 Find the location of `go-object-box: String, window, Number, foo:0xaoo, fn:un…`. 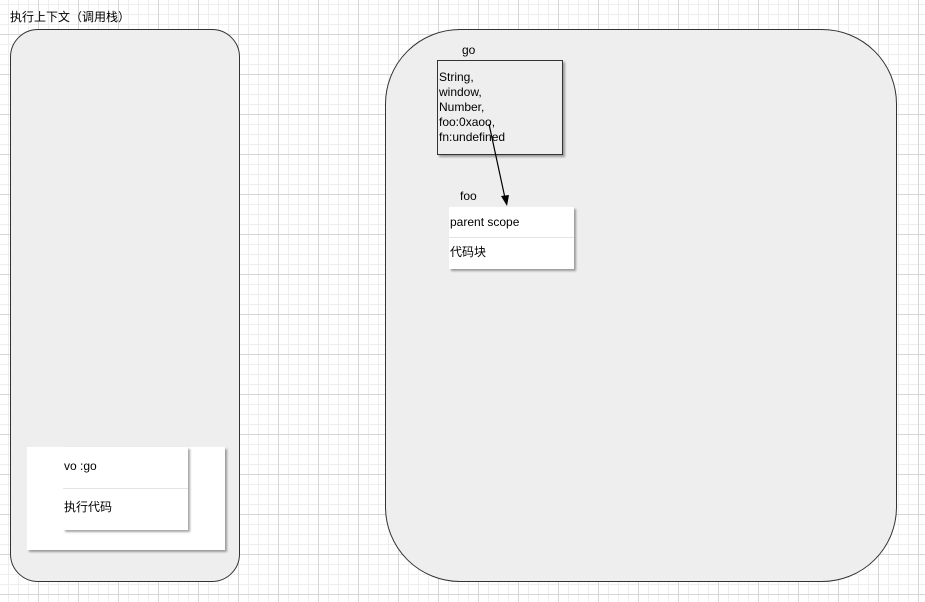

go-object-box: String, window, Number, foo:0xaoo, fn:un… is located at coordinates (500, 107).